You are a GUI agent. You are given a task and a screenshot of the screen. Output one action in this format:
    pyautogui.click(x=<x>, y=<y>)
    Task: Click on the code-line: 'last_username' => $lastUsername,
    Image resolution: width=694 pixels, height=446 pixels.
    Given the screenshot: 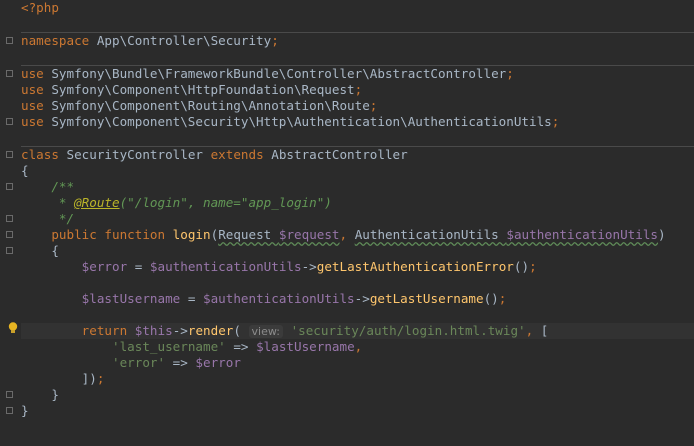 What is the action you would take?
    pyautogui.click(x=357, y=347)
    